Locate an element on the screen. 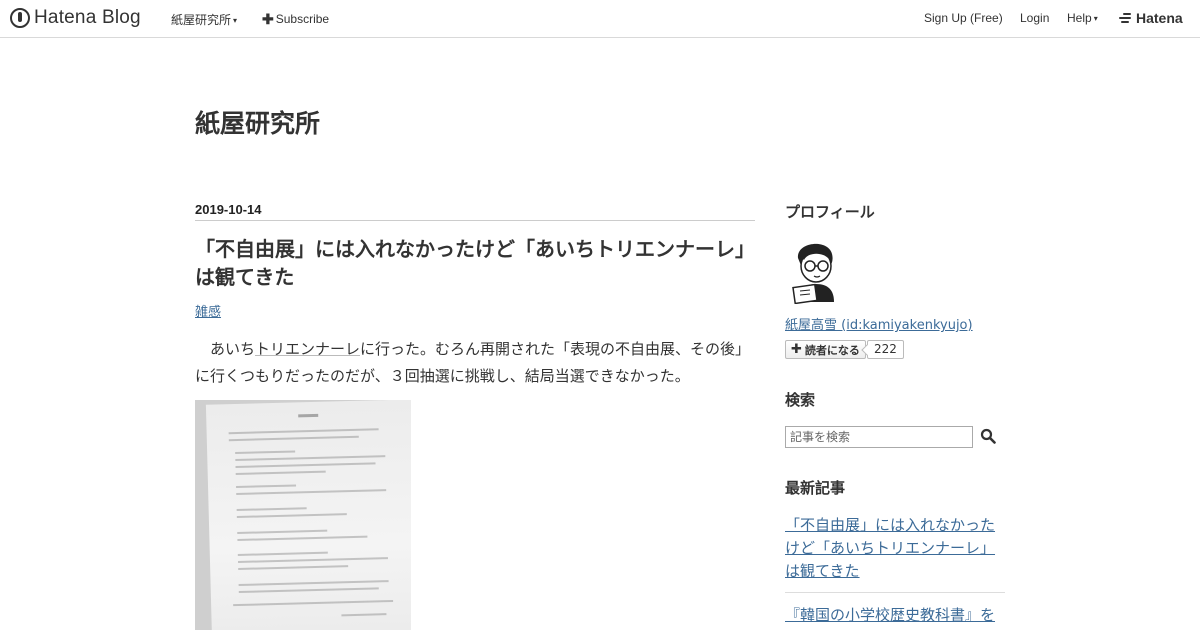 The image size is (1200, 630). hatena-blog-logo: Hatena Blog is located at coordinates (75, 18).